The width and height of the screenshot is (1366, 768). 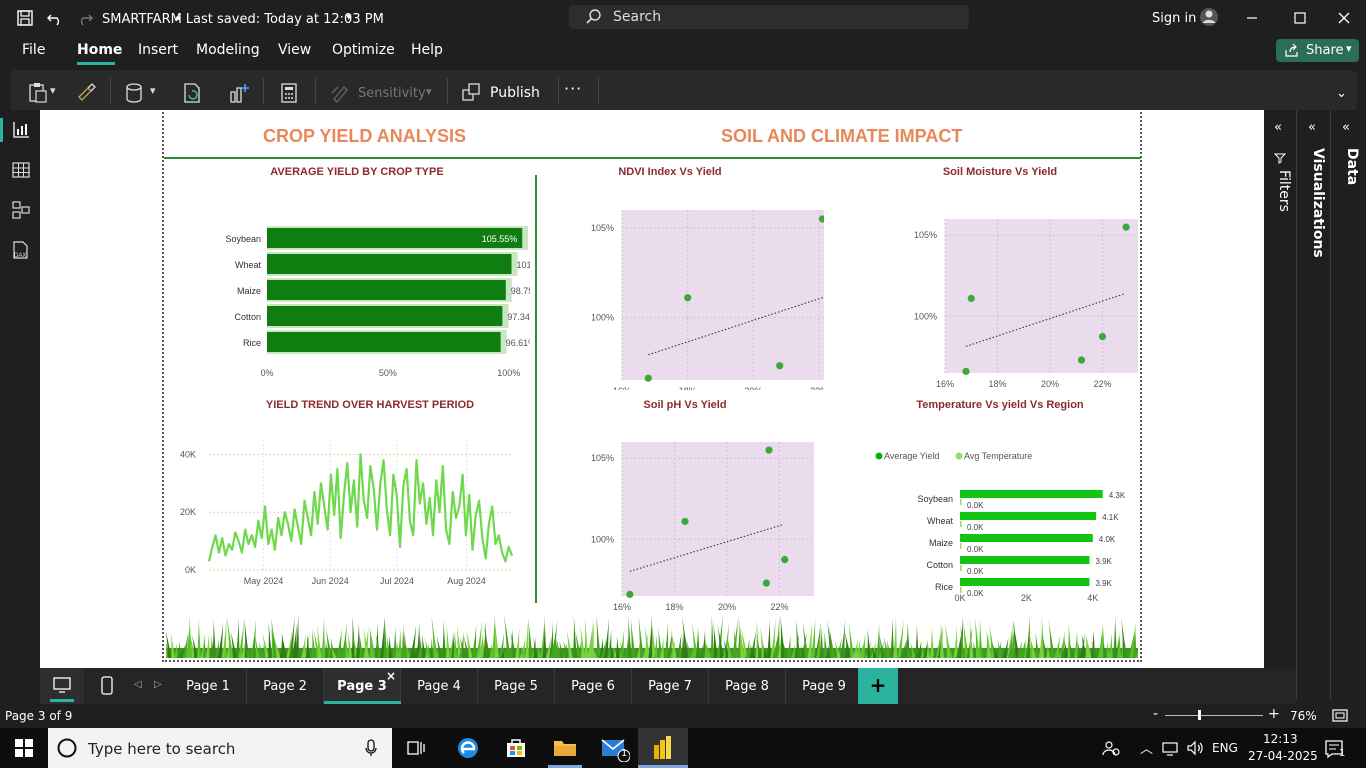 What do you see at coordinates (1315, 218) in the screenshot?
I see `visualizations-pane-label: Visualizations` at bounding box center [1315, 218].